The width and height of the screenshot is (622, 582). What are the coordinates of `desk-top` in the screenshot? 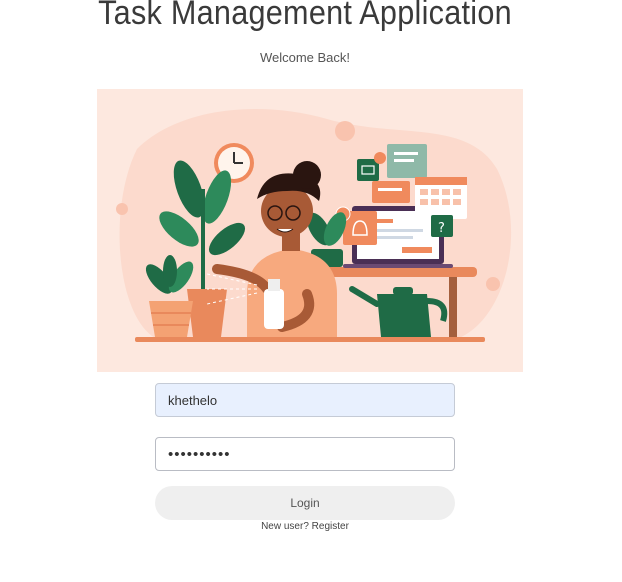 It's located at (401, 272).